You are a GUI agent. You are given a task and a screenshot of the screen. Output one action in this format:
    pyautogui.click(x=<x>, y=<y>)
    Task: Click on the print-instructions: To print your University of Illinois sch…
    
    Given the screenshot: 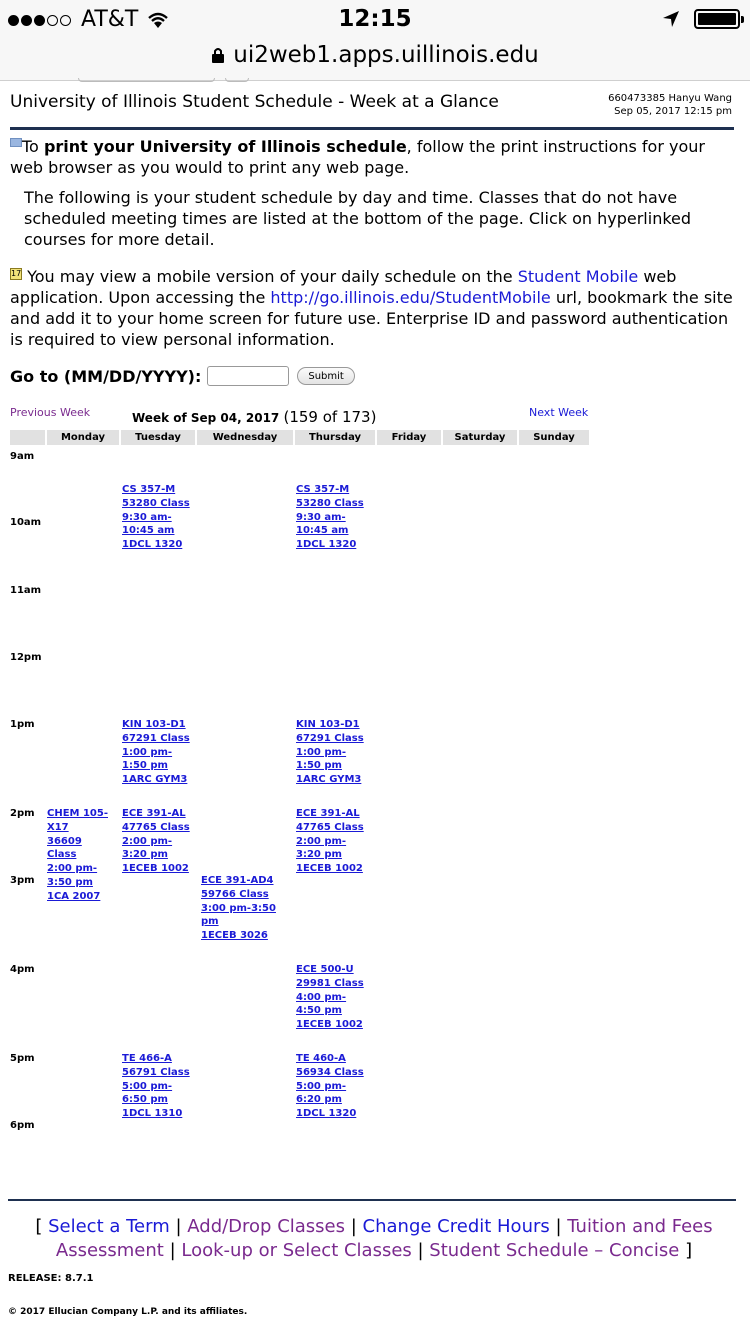 What is the action you would take?
    pyautogui.click(x=357, y=157)
    